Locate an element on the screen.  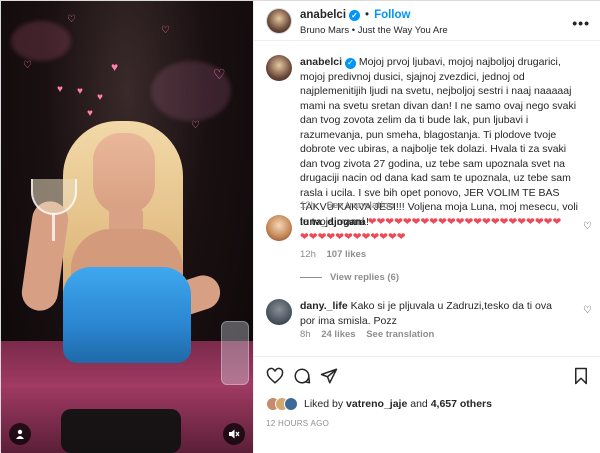
paper-plane-icon is located at coordinates (329, 376).